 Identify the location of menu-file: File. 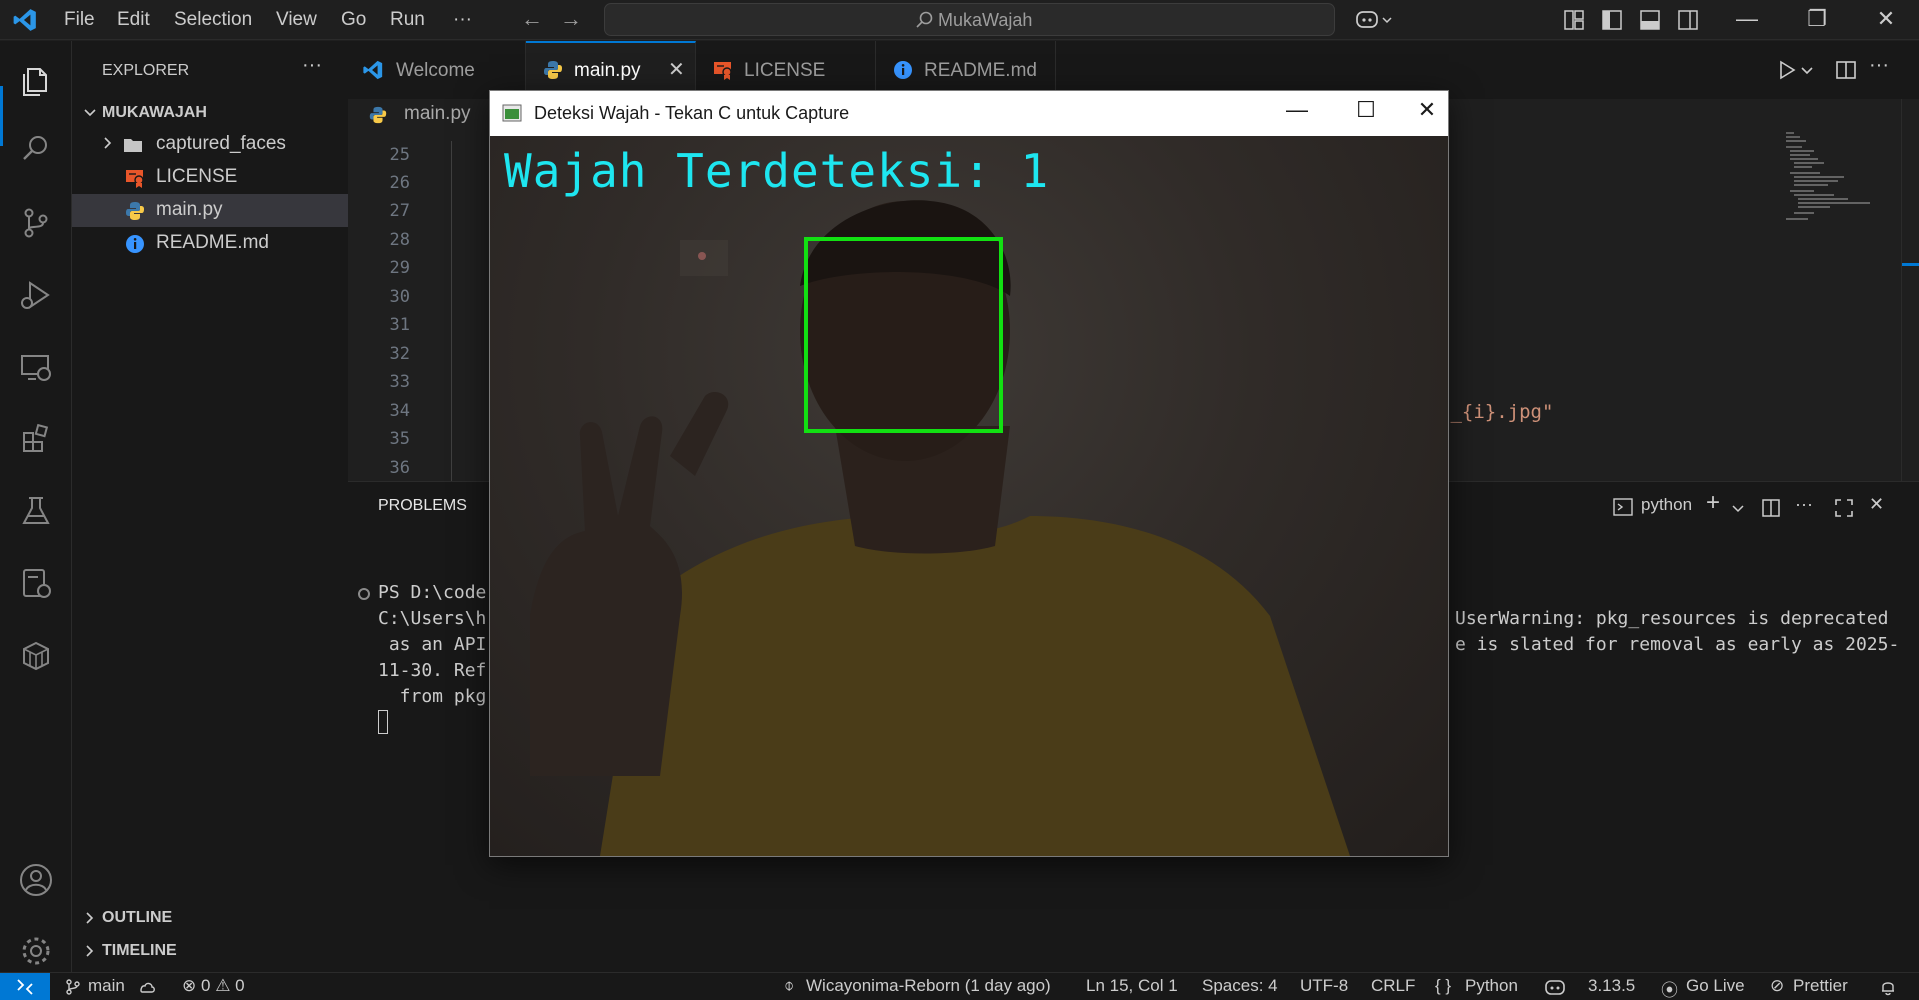
(79, 20).